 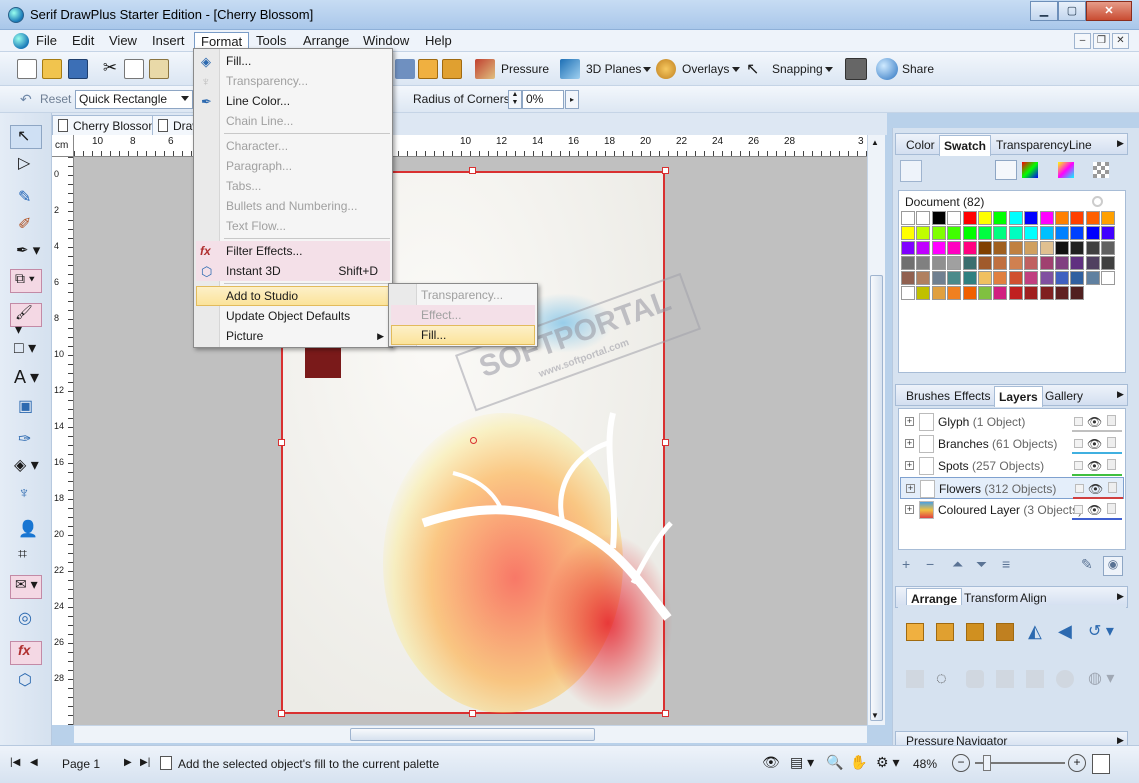 I want to click on overlays-icon, so click(x=666, y=69).